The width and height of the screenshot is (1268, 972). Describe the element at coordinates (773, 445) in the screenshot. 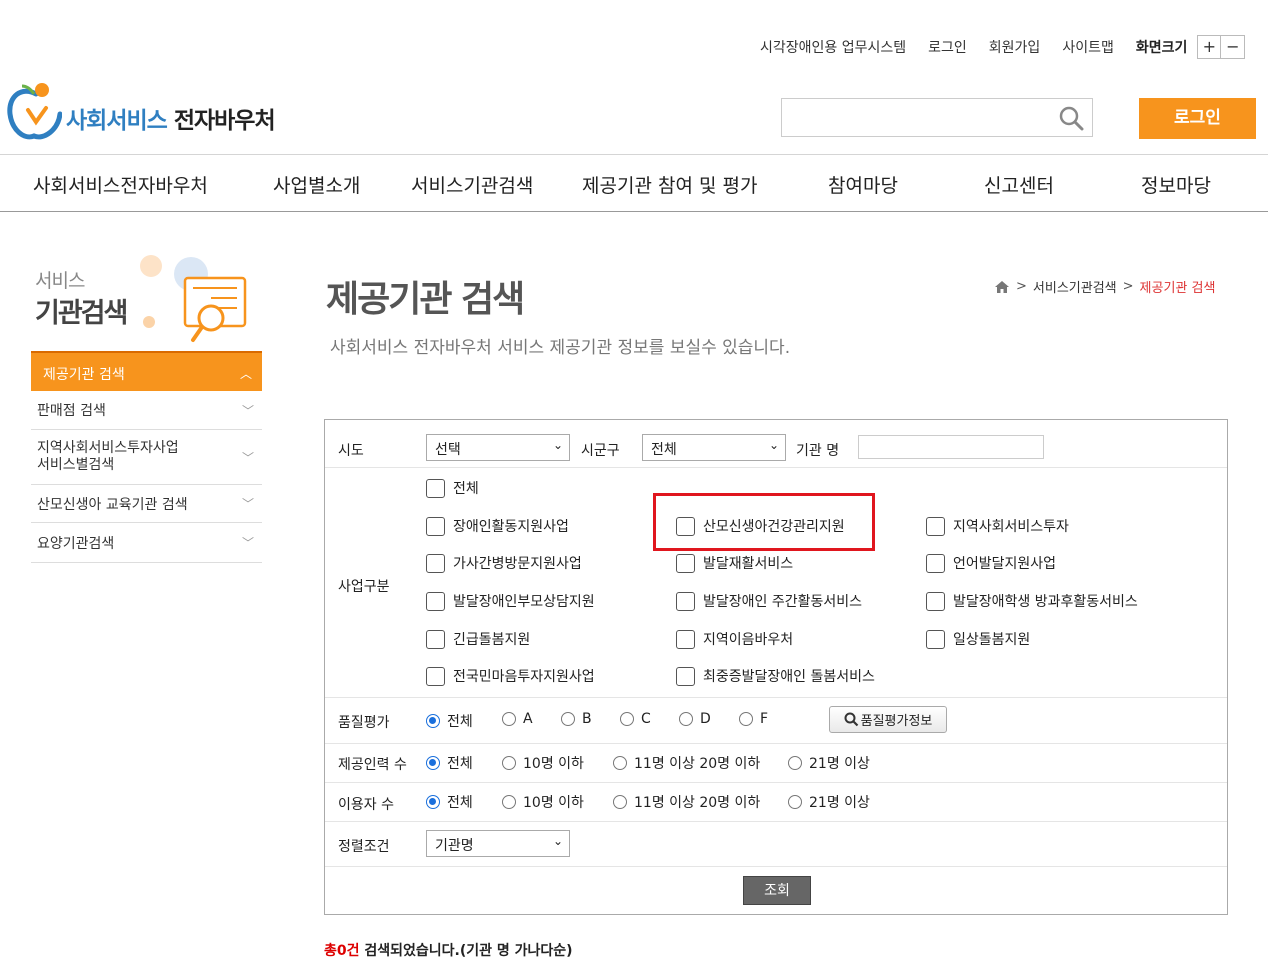

I see `chevron-down-icon: ⌄` at that location.